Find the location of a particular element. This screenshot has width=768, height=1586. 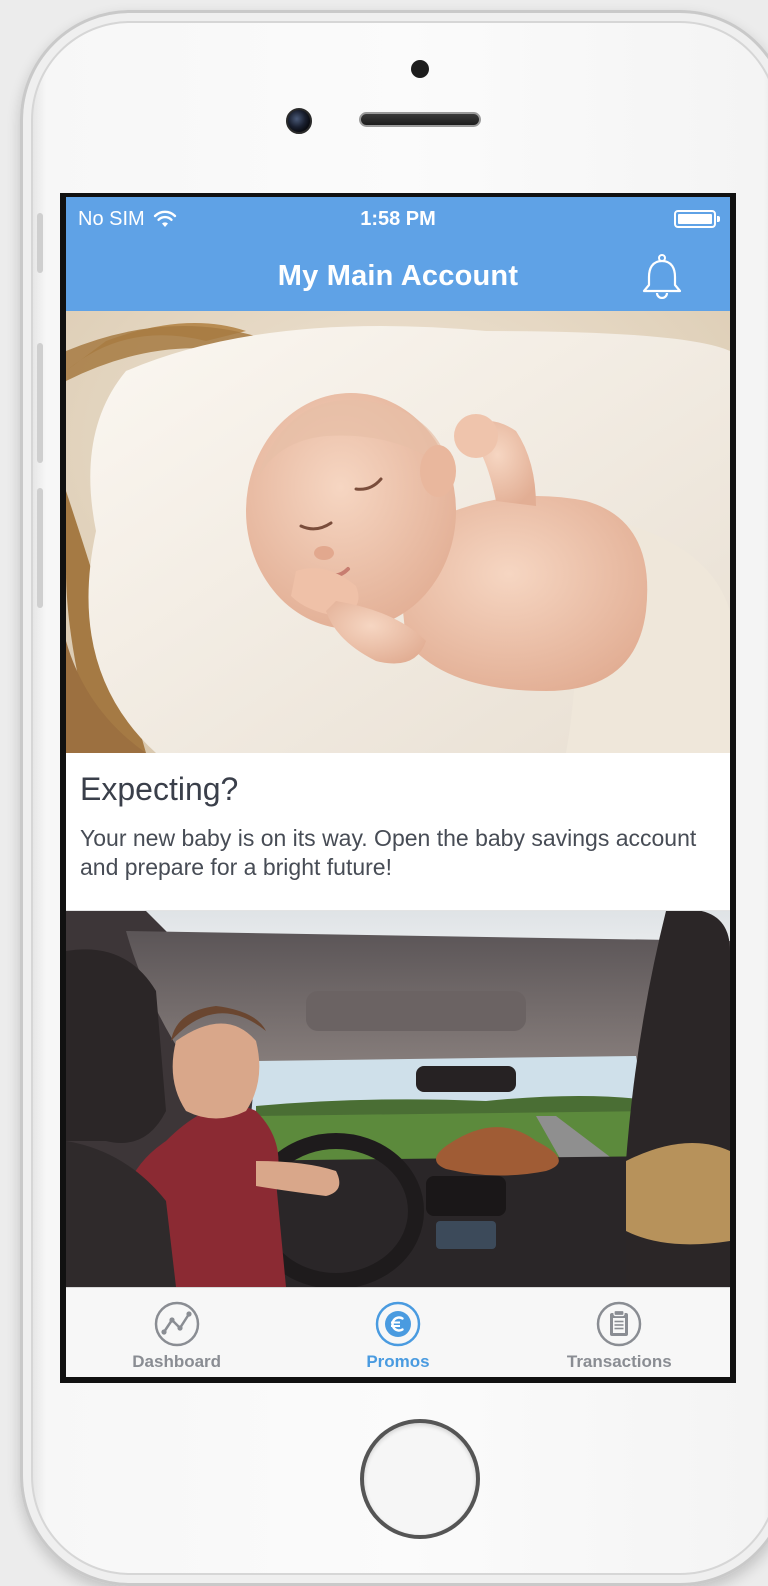

volume-down-button is located at coordinates (40, 548).